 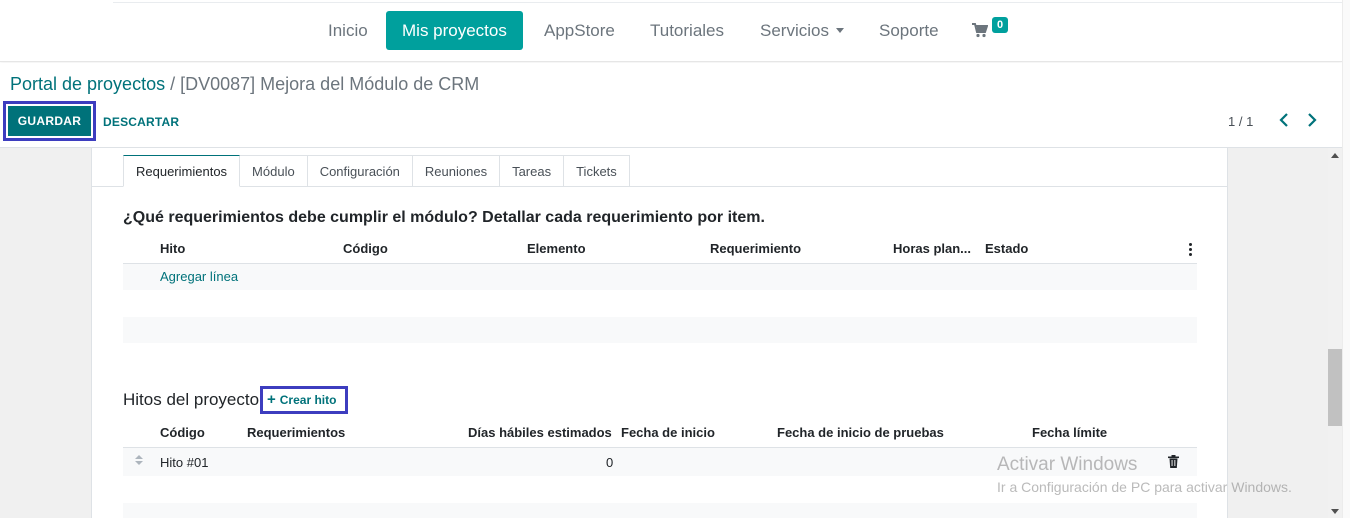 What do you see at coordinates (199, 276) in the screenshot?
I see `add-line-link: Agregar línea` at bounding box center [199, 276].